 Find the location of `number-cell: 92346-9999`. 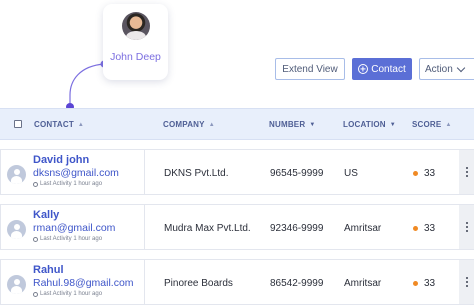

number-cell: 92346-9999 is located at coordinates (297, 228).